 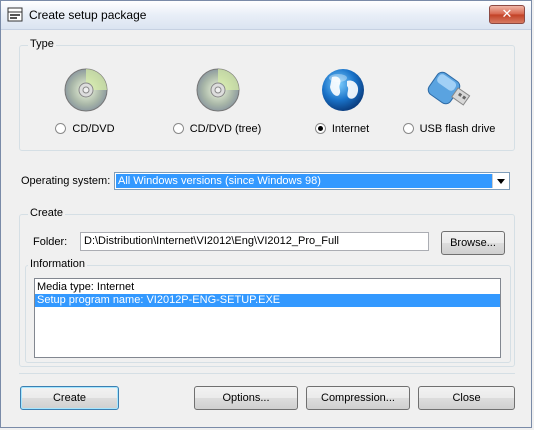 What do you see at coordinates (50, 242) in the screenshot?
I see `folder-label: Folder:` at bounding box center [50, 242].